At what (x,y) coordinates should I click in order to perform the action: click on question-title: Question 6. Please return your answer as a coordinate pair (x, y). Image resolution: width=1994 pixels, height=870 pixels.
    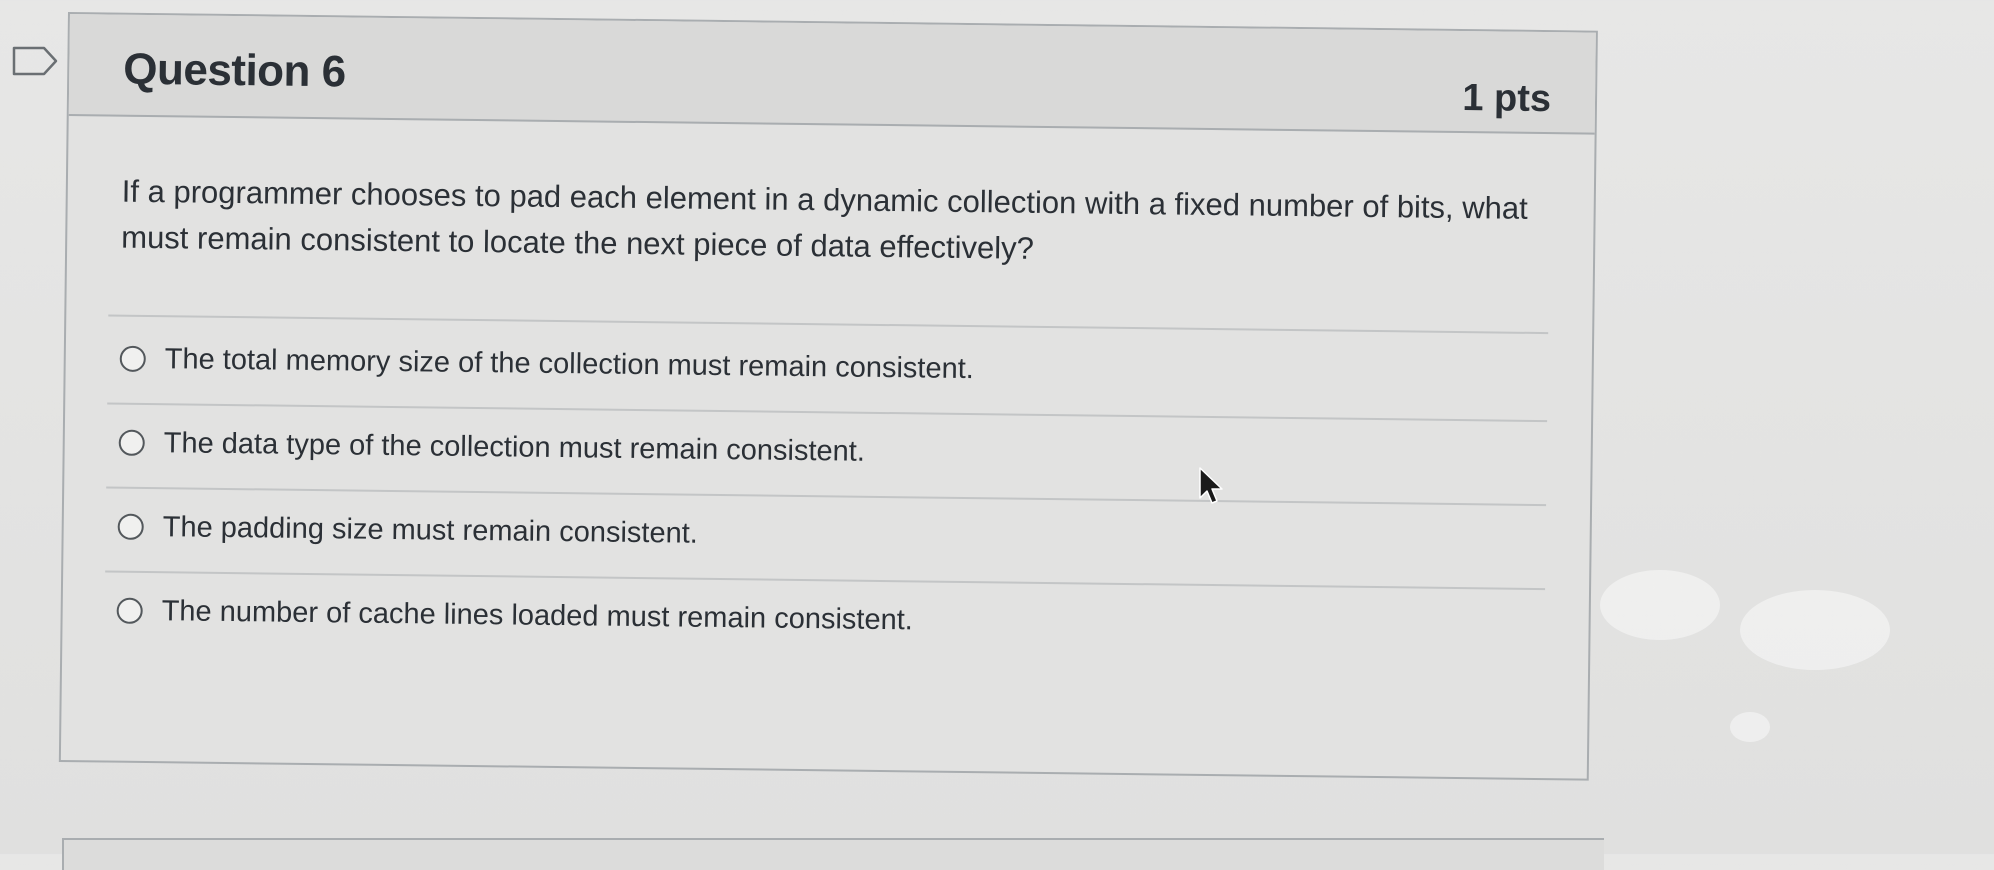
    Looking at the image, I should click on (234, 70).